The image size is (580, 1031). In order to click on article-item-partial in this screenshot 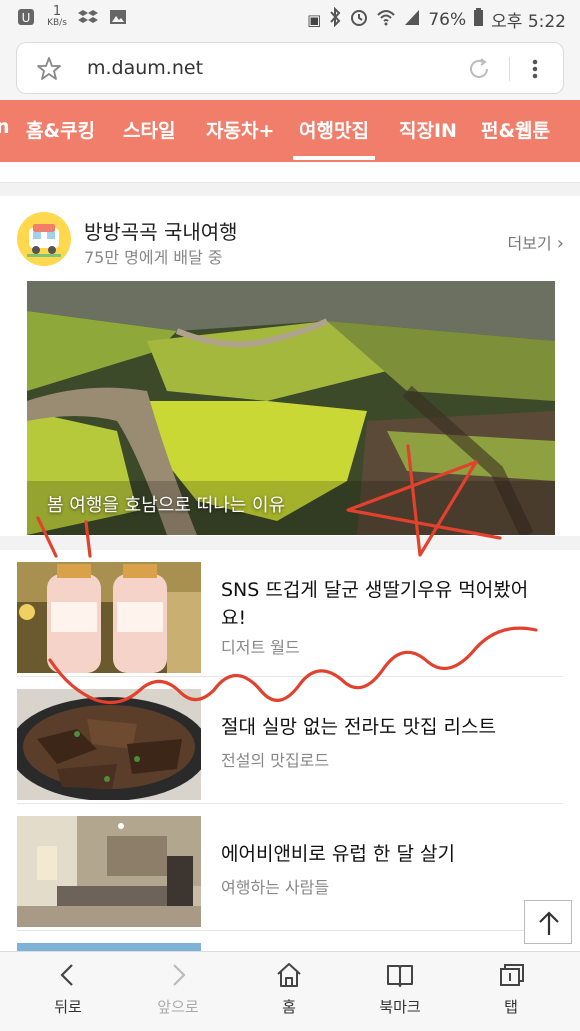, I will do `click(290, 947)`.